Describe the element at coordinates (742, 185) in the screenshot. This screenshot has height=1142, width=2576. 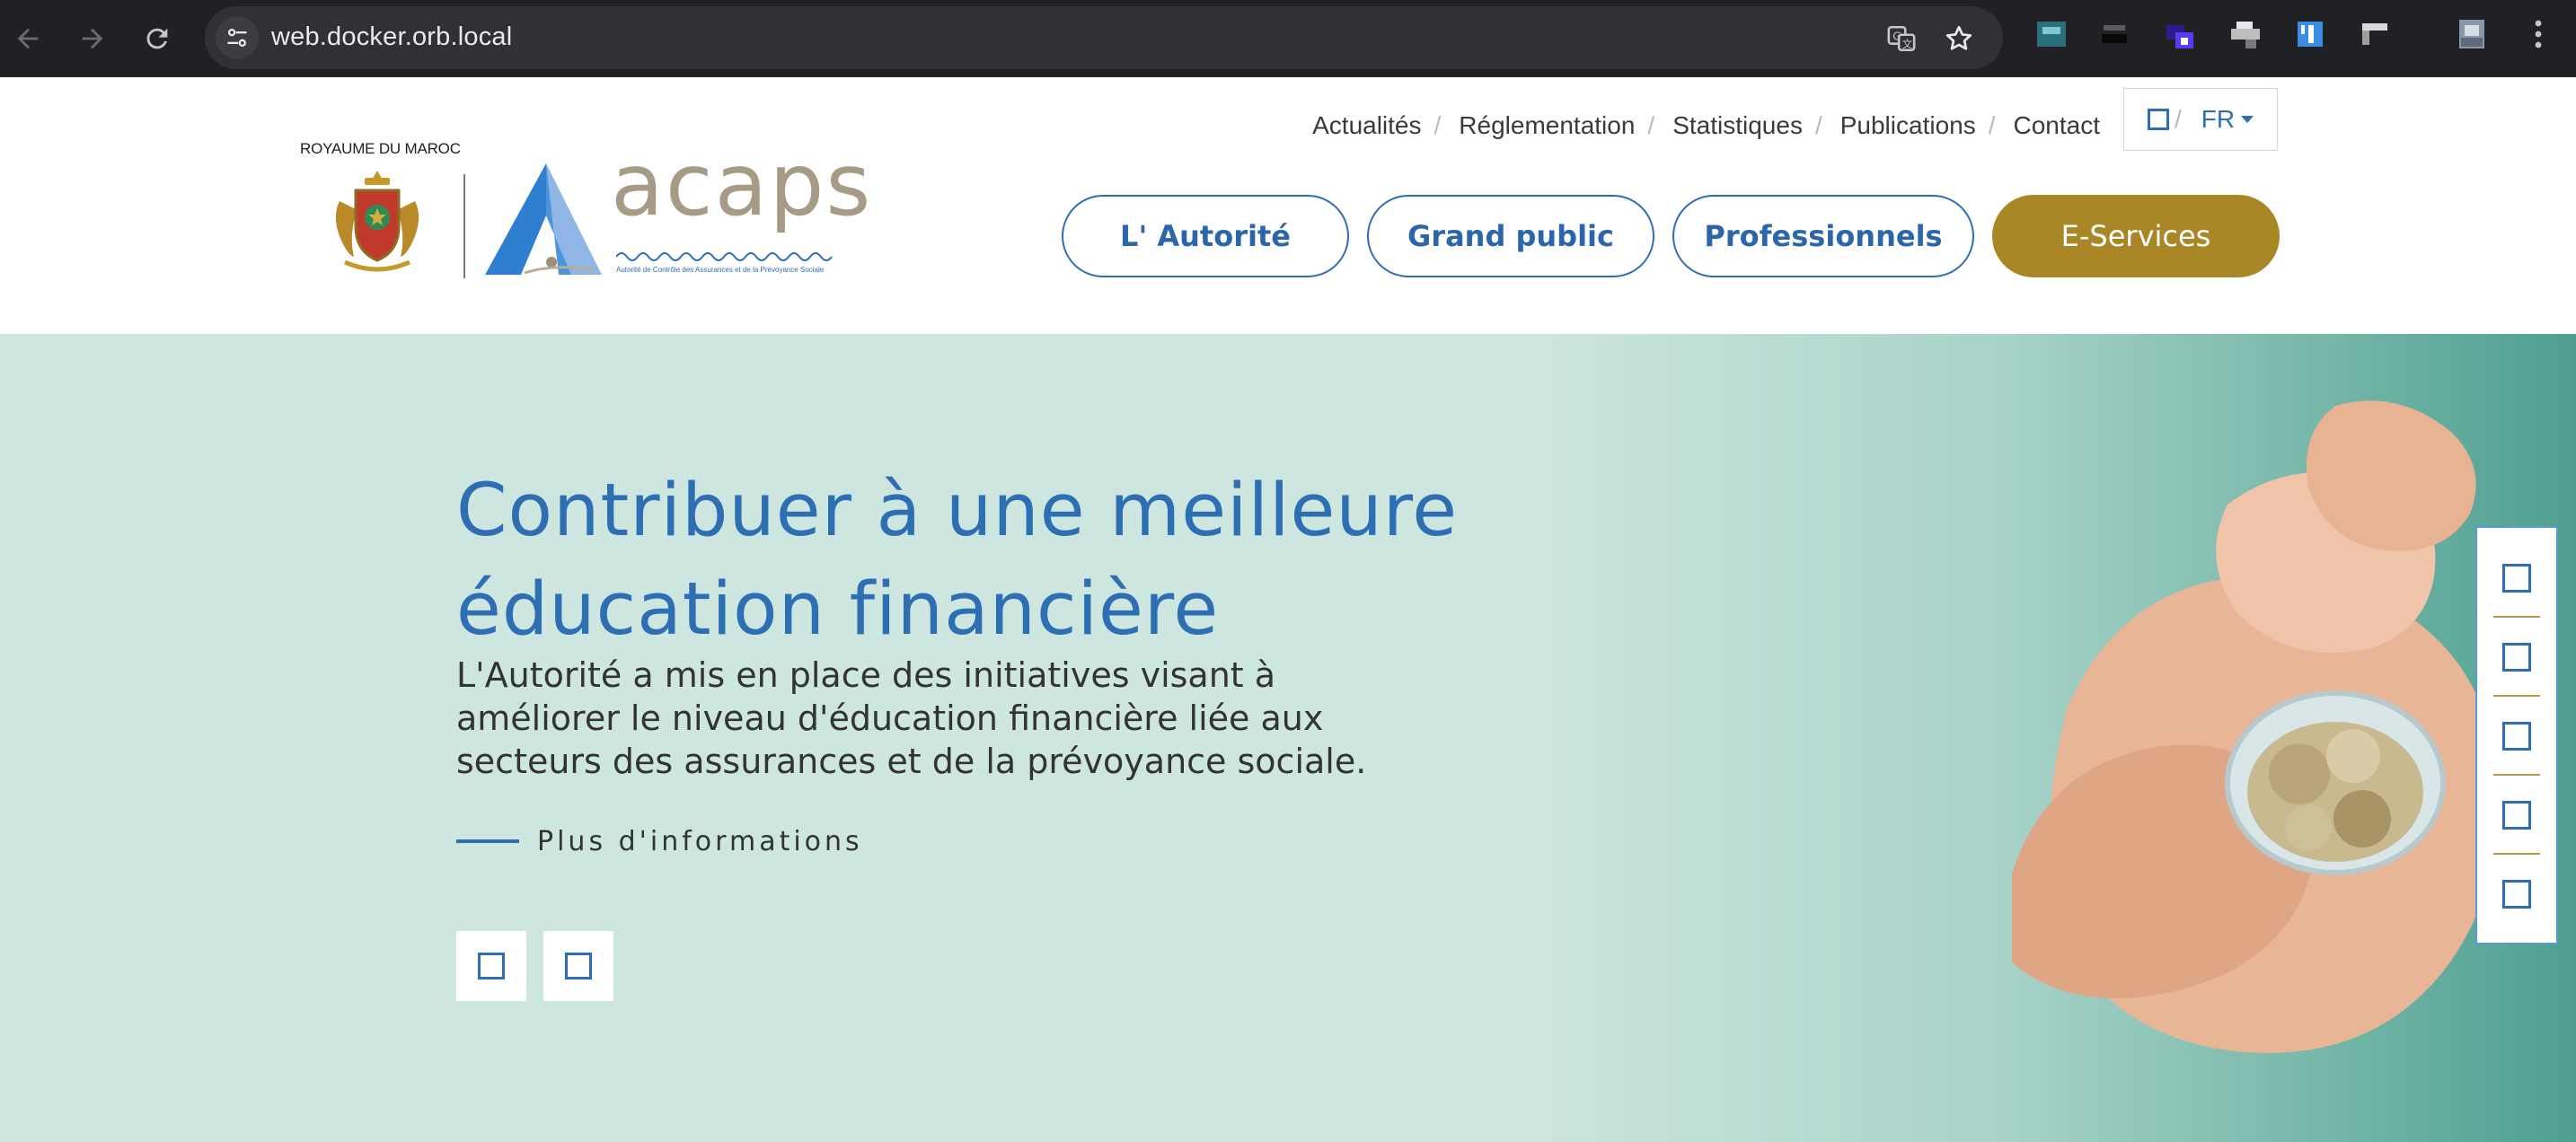
I see `brand-wordmark: acaps` at that location.